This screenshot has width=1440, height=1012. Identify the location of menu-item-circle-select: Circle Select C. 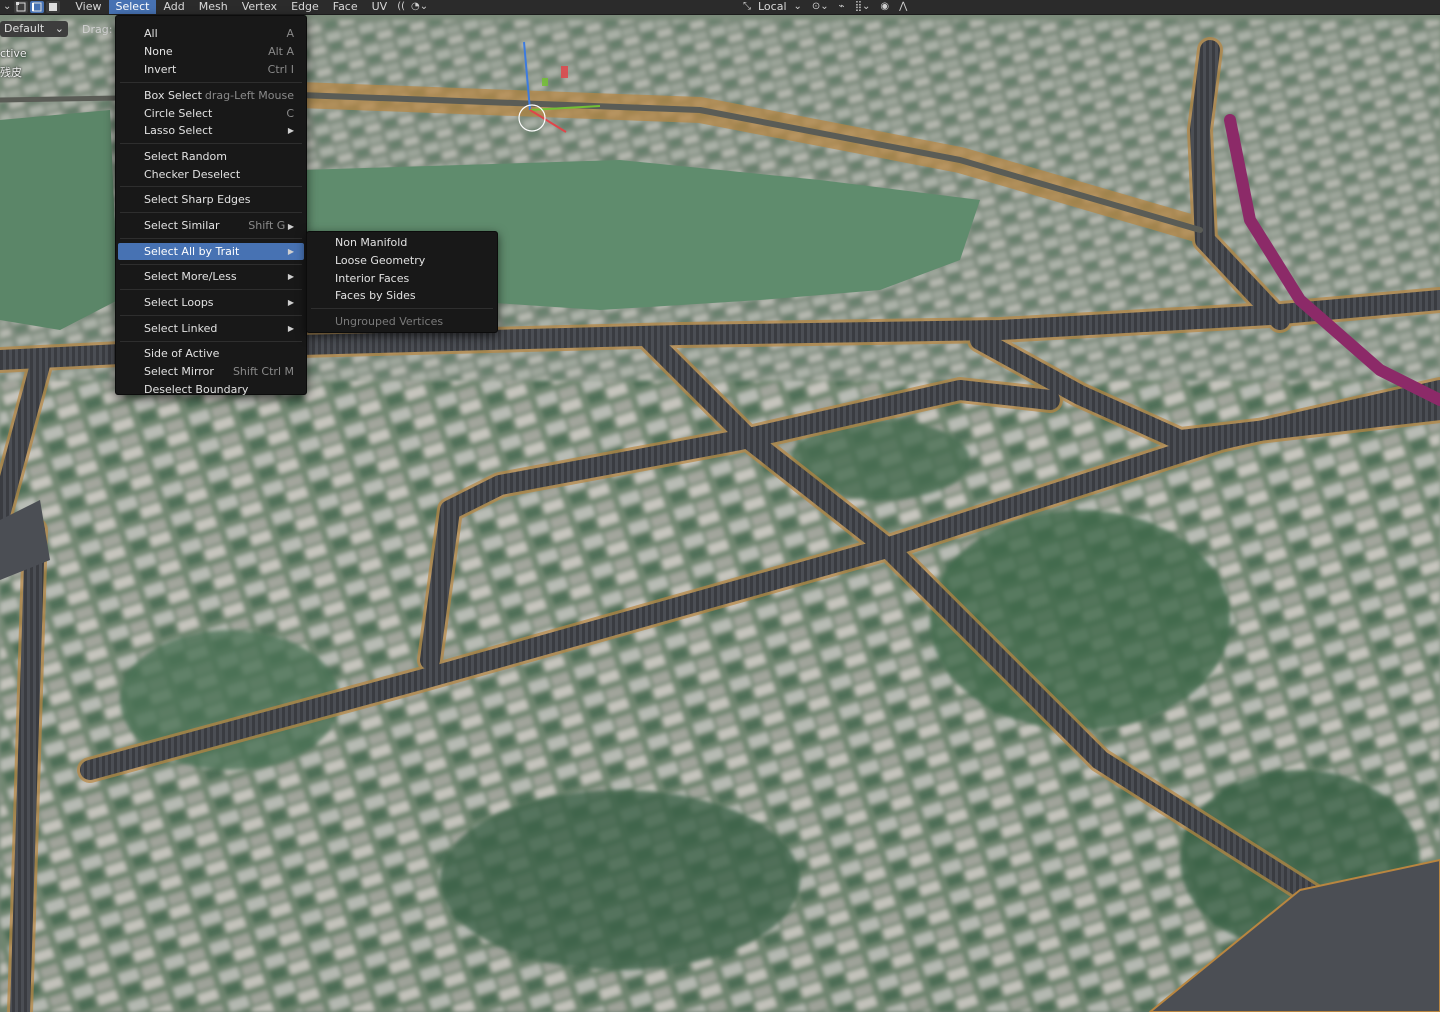
(211, 113).